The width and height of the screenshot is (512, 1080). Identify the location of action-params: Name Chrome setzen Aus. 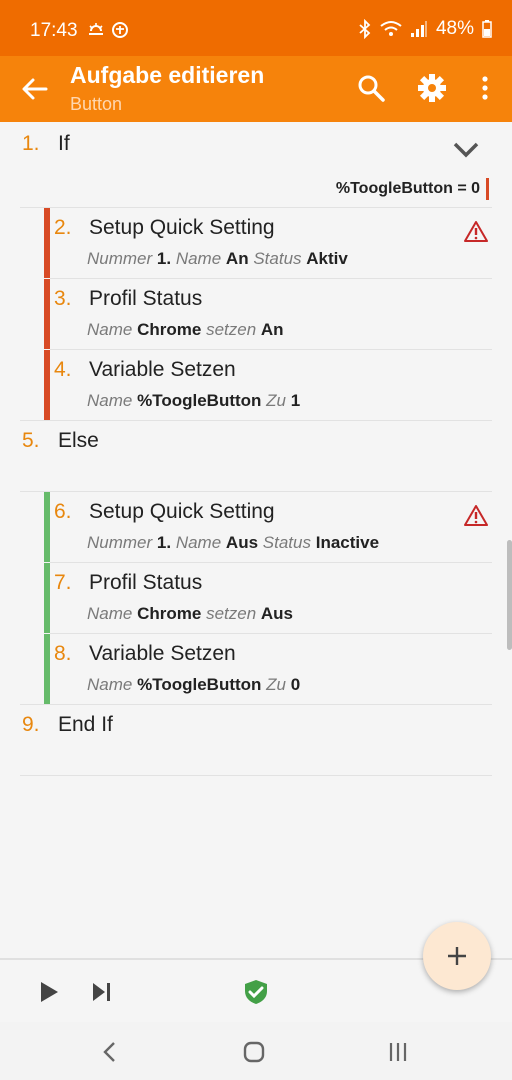
(190, 614).